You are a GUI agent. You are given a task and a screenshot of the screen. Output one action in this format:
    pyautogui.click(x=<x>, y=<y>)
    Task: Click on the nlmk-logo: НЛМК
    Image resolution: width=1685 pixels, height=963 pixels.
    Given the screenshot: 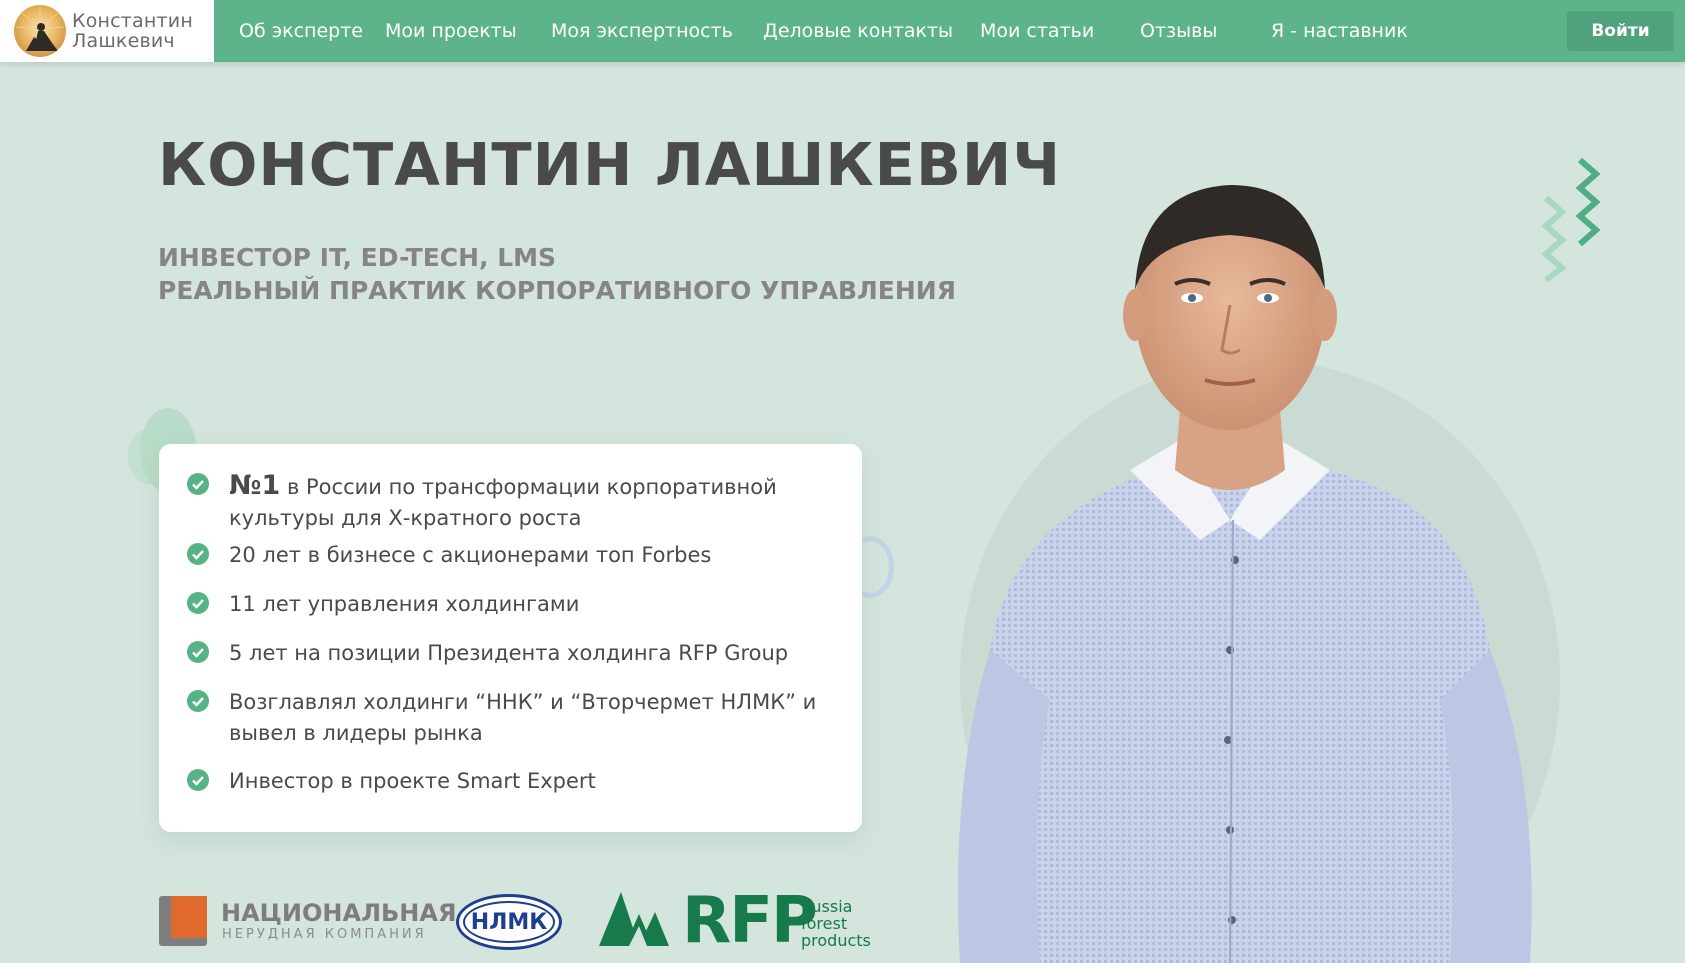 What is the action you would take?
    pyautogui.click(x=509, y=922)
    